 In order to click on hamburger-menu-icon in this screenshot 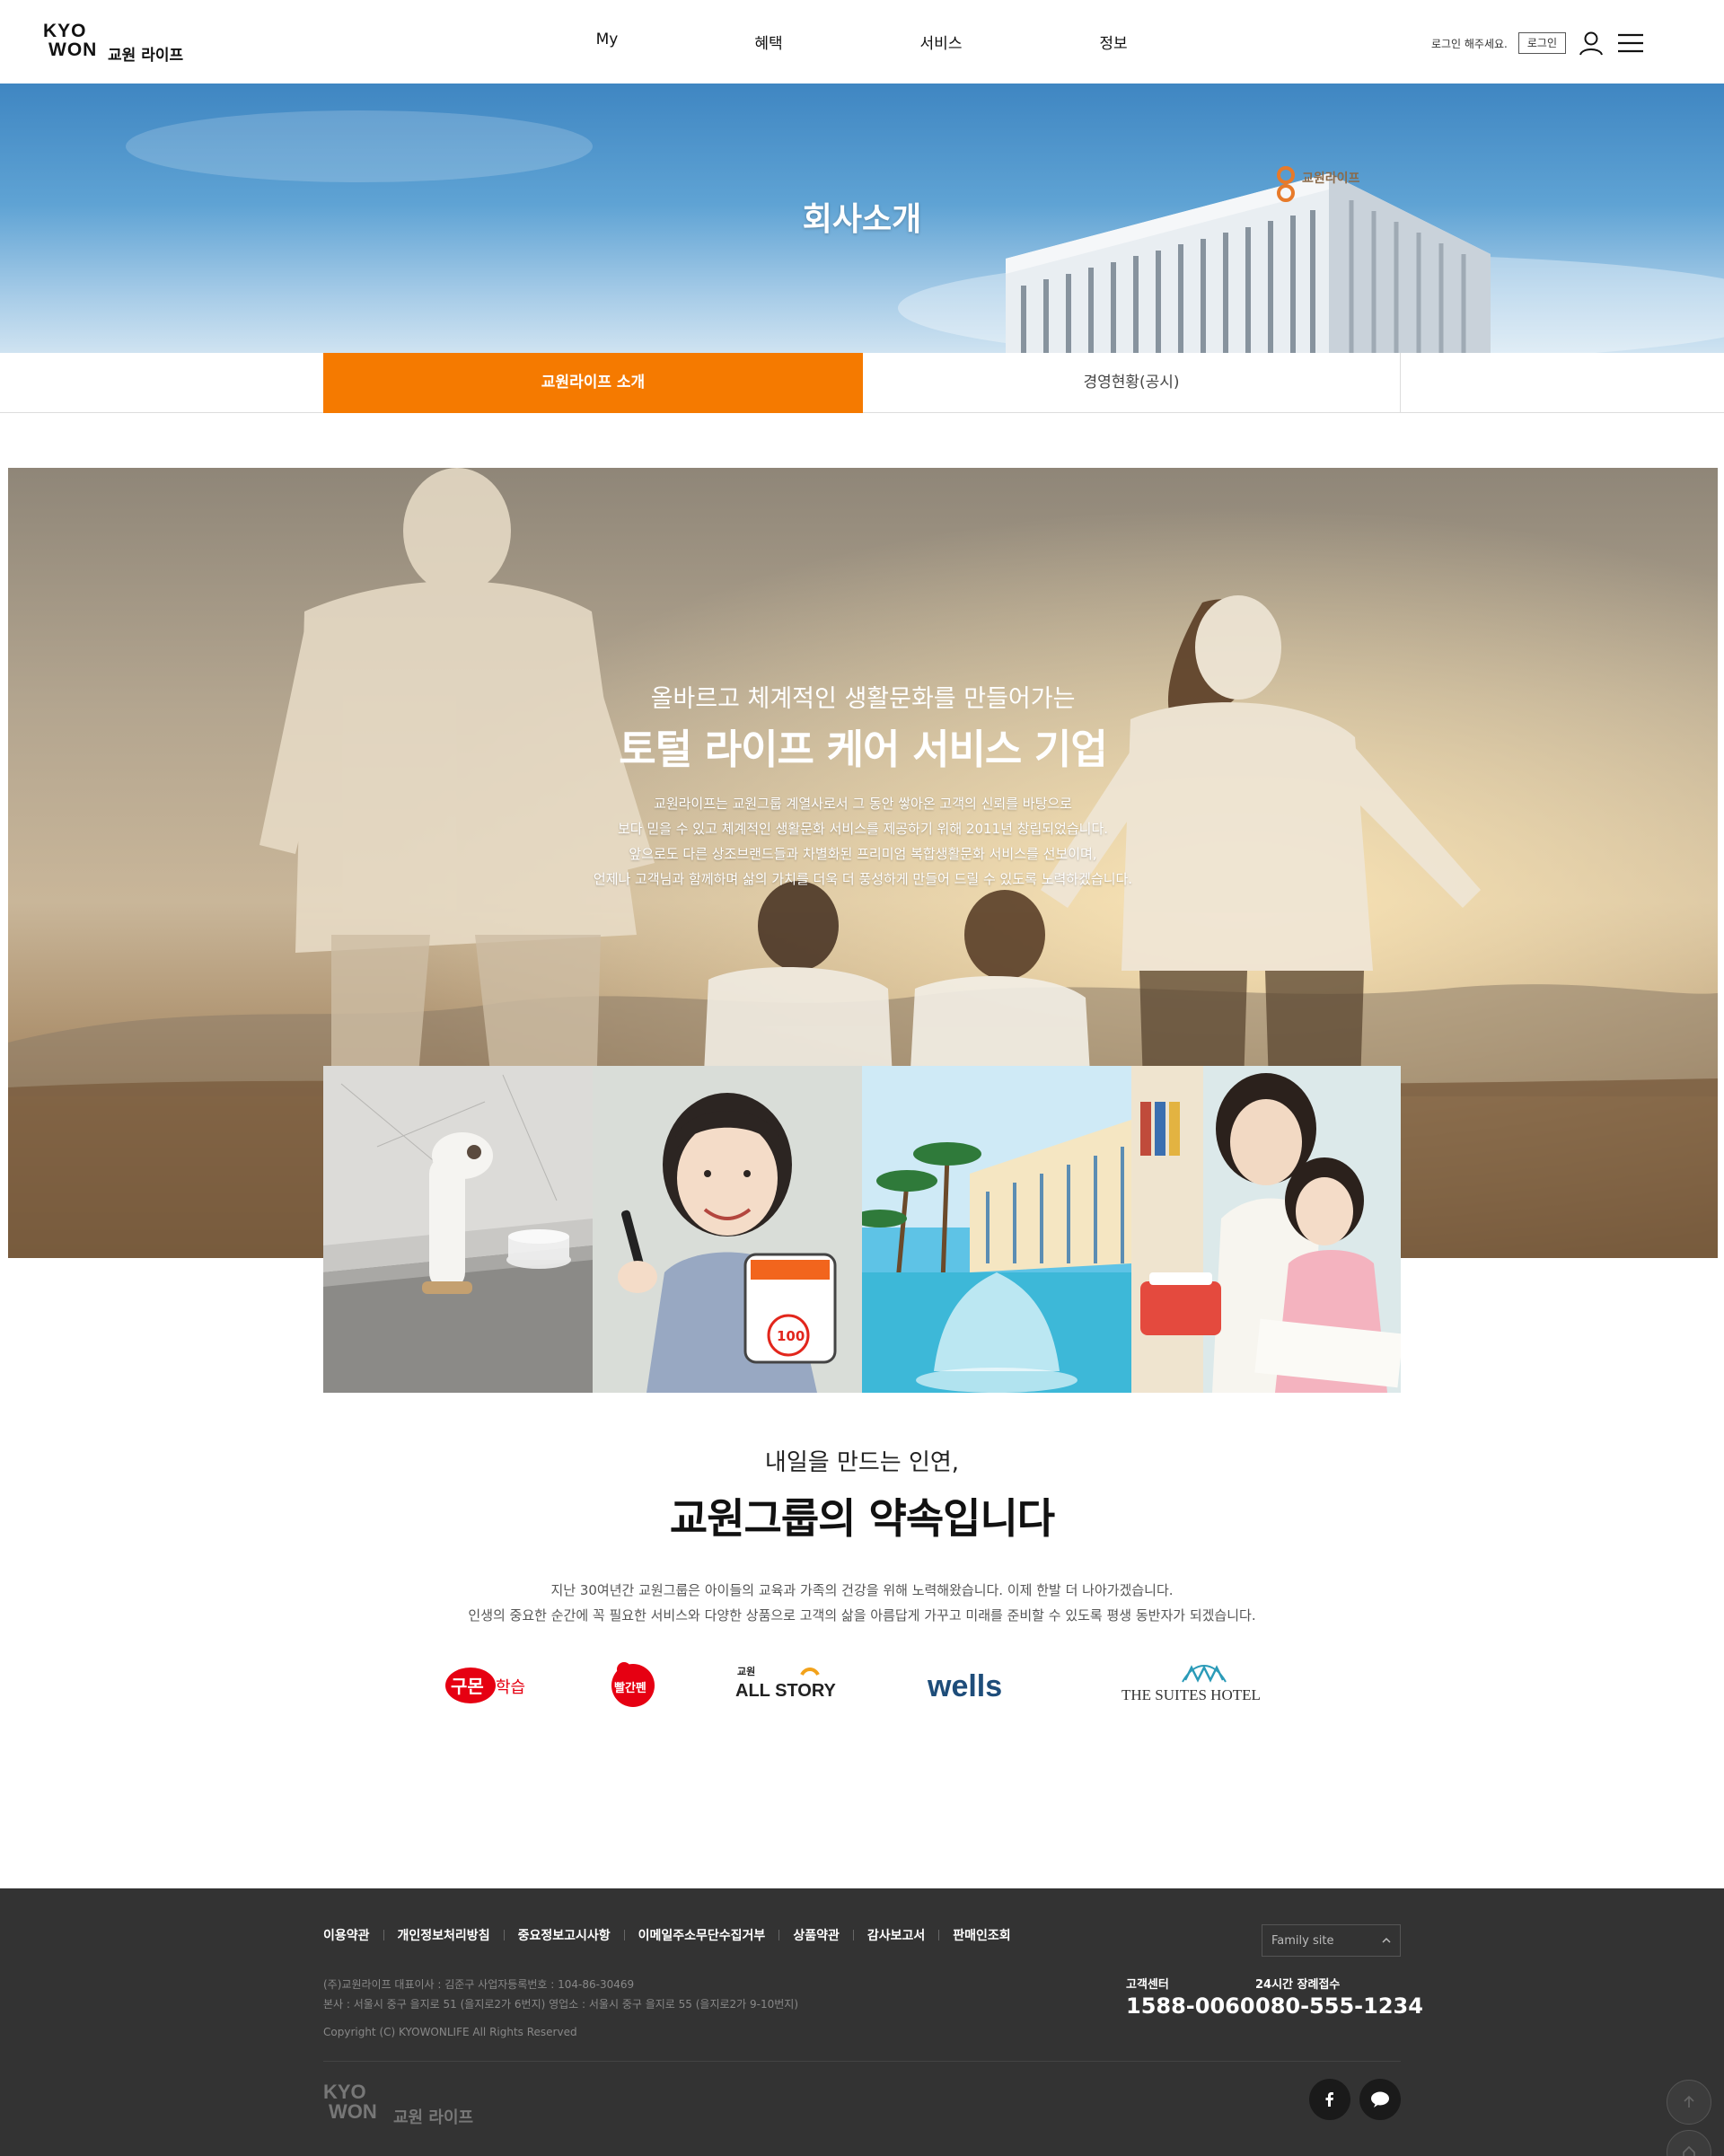, I will do `click(1630, 43)`.